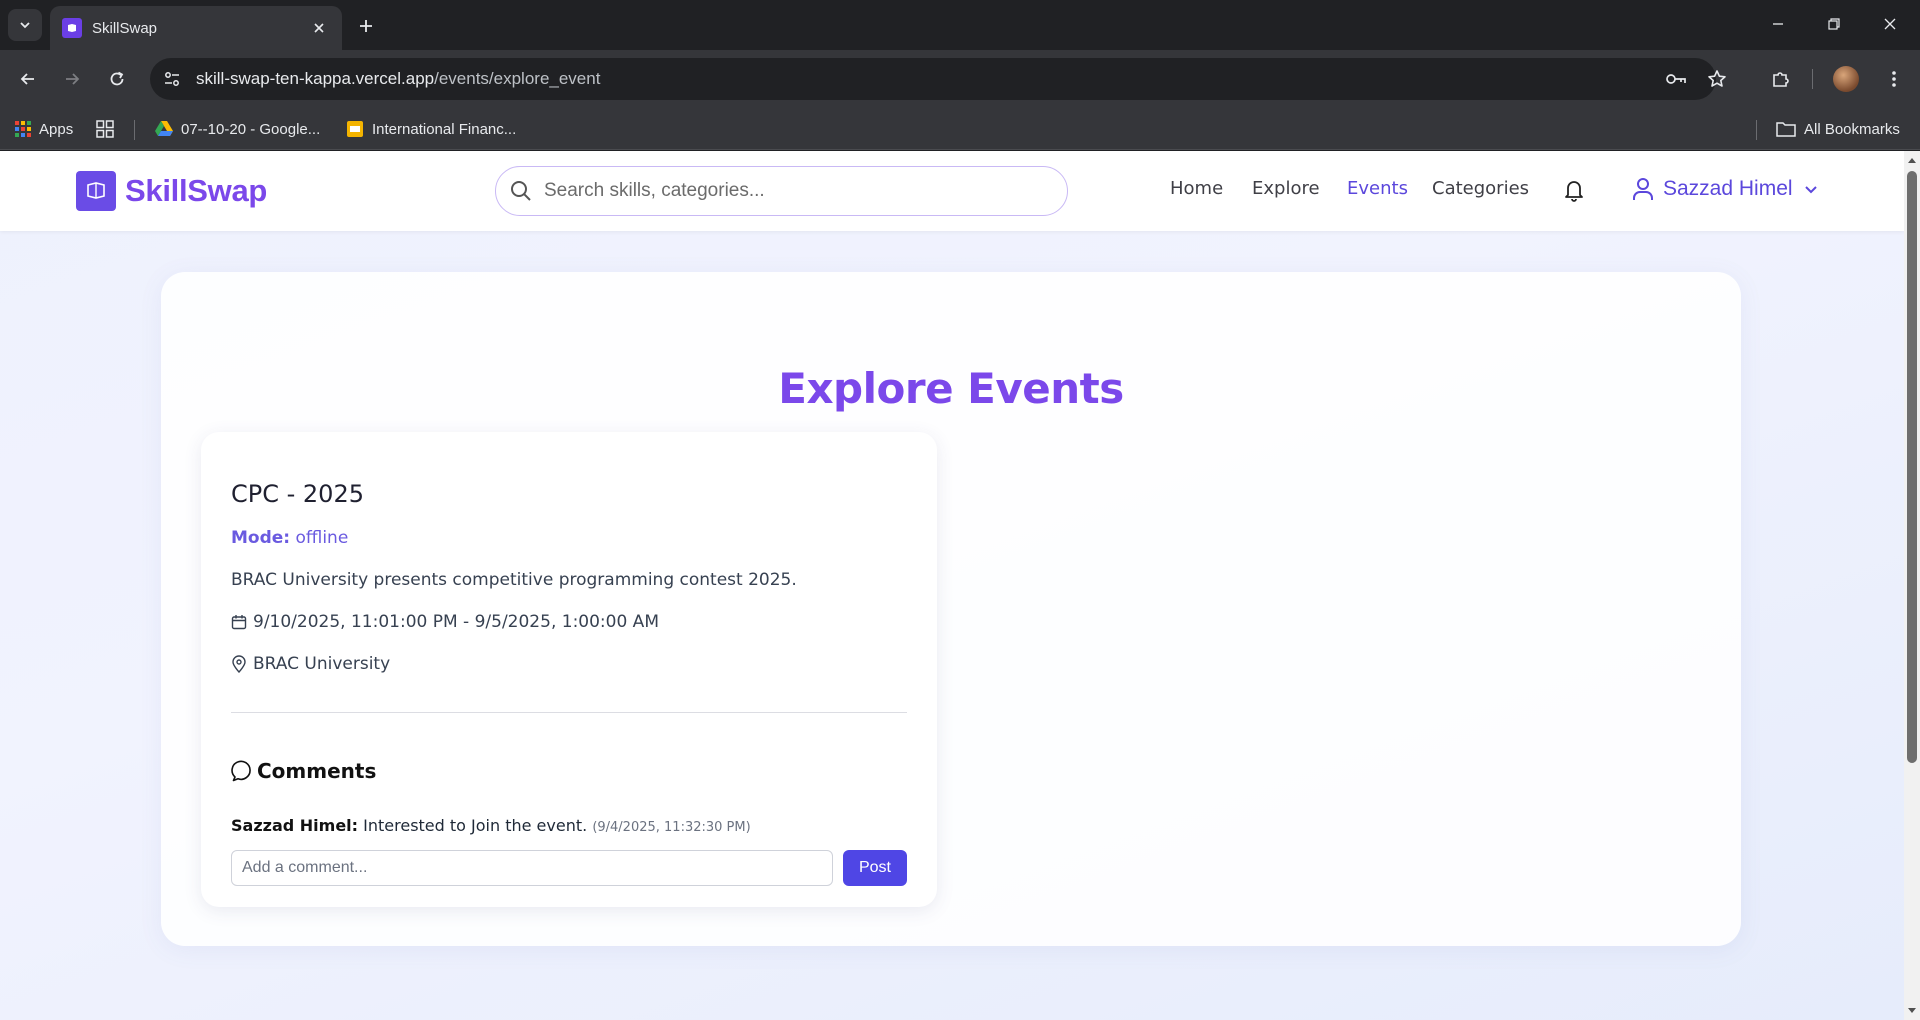 The width and height of the screenshot is (1920, 1020). Describe the element at coordinates (319, 28) in the screenshot. I see `close-tab-icon` at that location.